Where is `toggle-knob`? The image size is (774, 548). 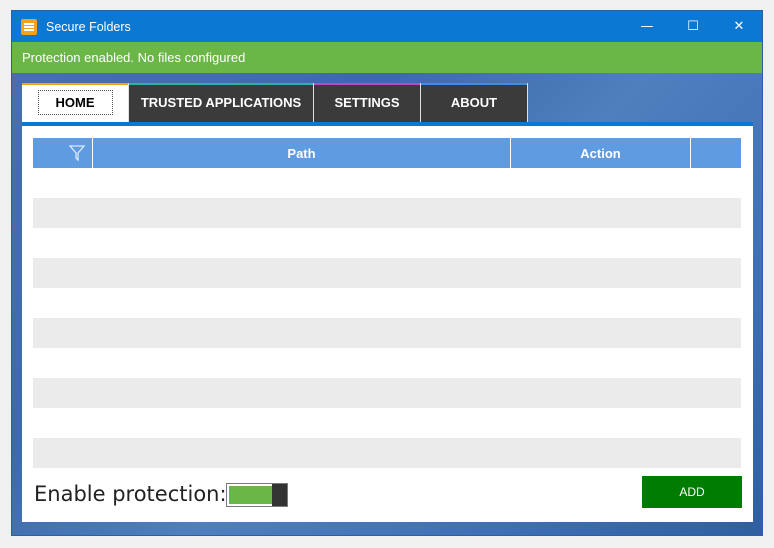 toggle-knob is located at coordinates (279, 495).